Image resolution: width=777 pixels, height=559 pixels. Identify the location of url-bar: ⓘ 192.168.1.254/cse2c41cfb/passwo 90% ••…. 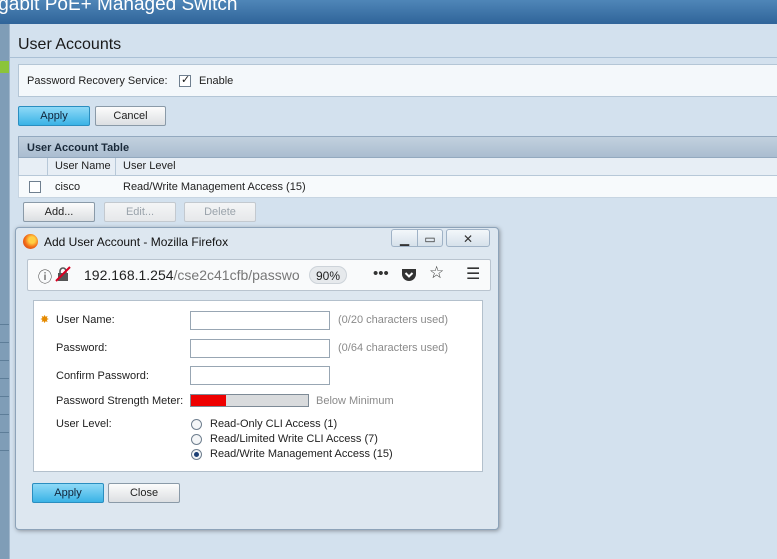
(259, 275).